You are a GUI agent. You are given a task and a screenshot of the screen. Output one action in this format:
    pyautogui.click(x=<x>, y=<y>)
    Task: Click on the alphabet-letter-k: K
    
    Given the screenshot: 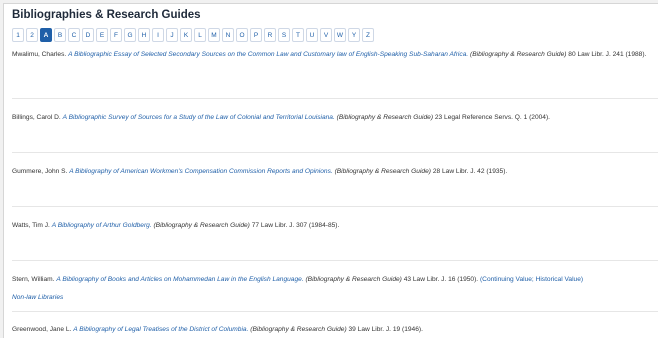 What is the action you would take?
    pyautogui.click(x=186, y=35)
    